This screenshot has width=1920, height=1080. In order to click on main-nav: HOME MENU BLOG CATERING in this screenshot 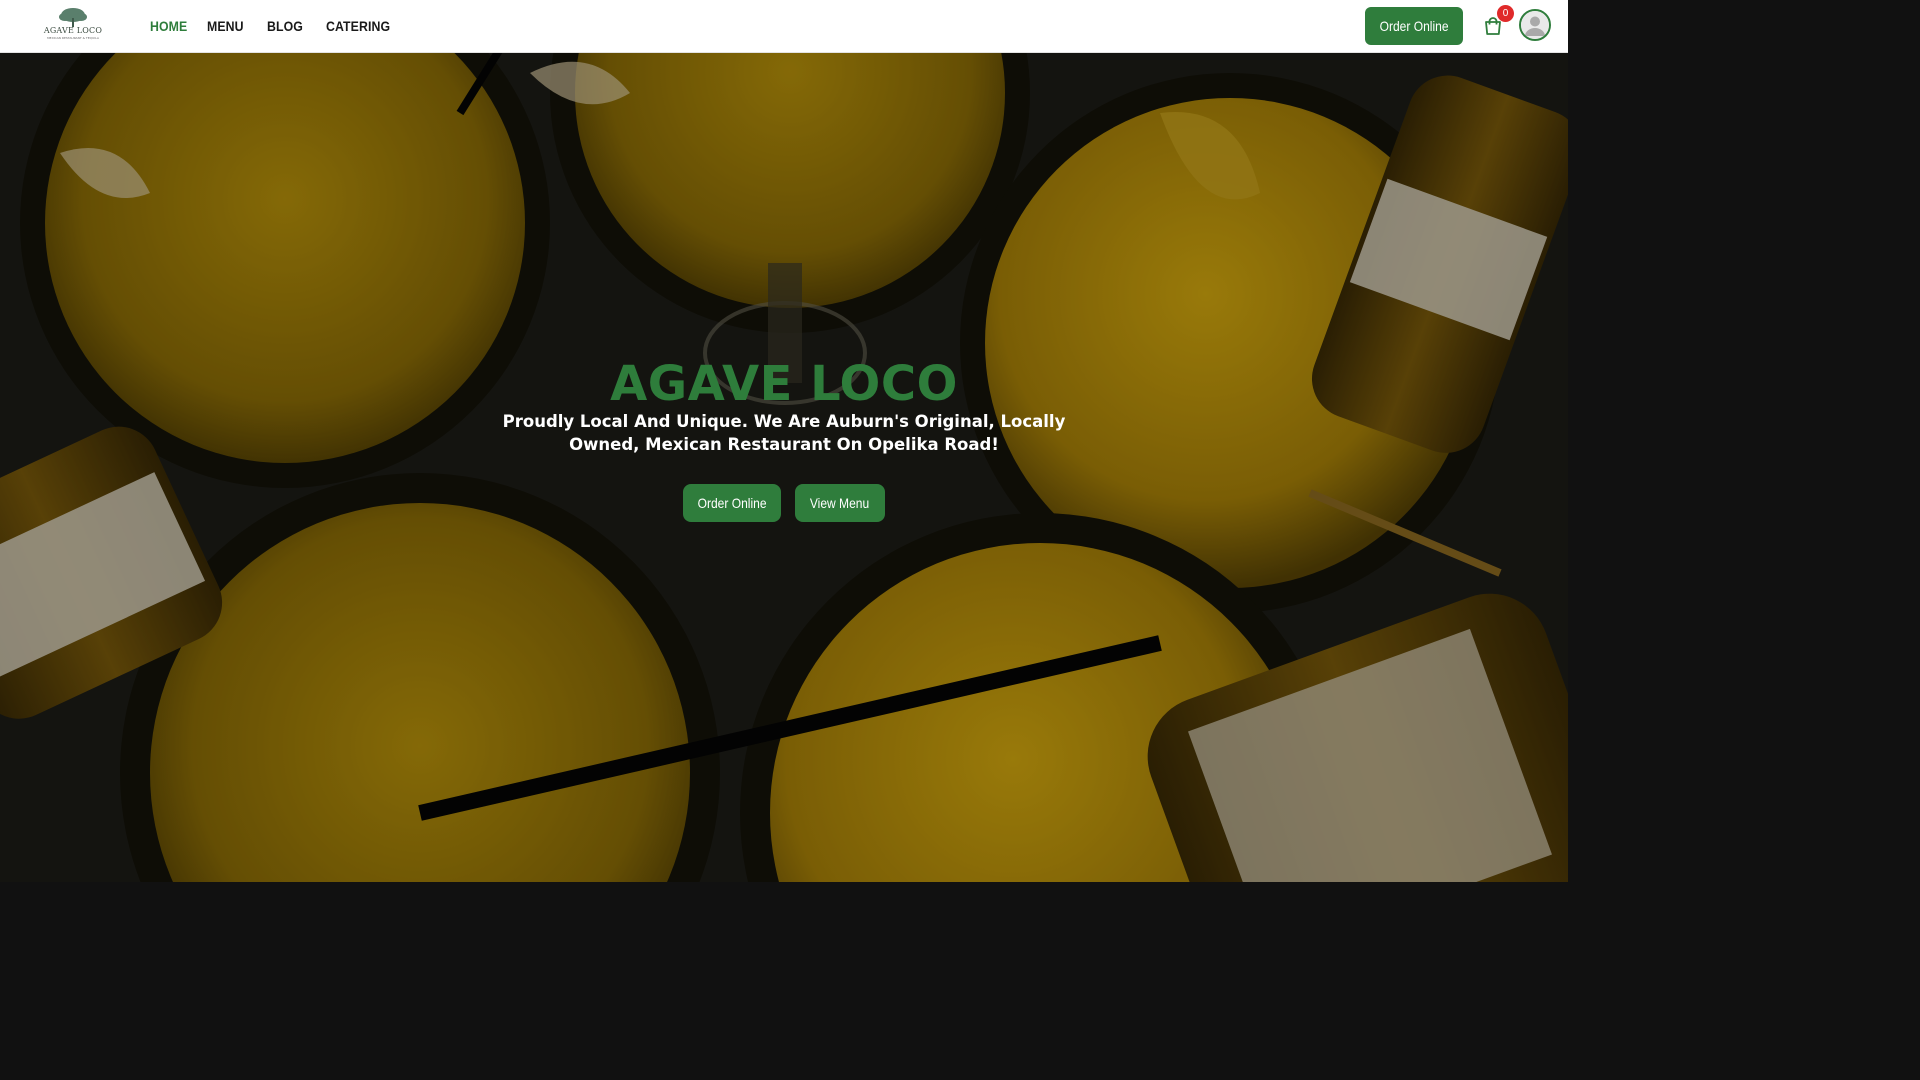, I will do `click(284, 26)`.